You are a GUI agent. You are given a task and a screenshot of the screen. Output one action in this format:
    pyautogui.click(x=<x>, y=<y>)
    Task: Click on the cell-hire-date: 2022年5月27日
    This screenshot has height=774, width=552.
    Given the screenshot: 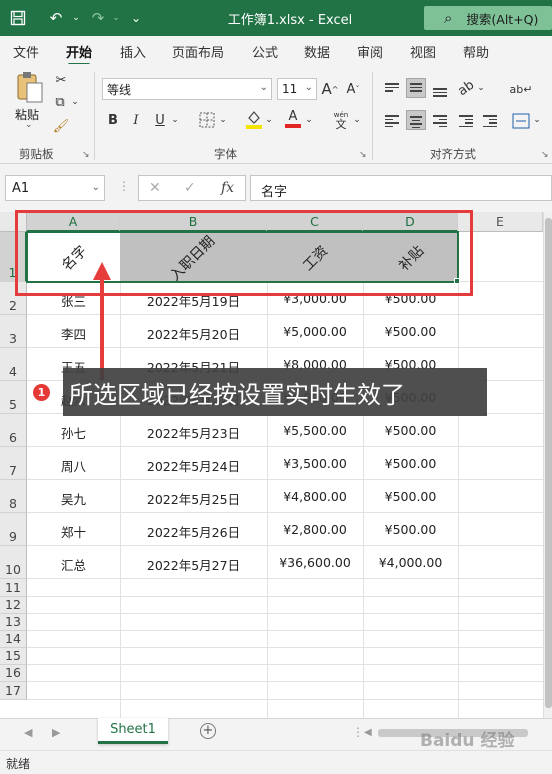 What is the action you would take?
    pyautogui.click(x=193, y=564)
    